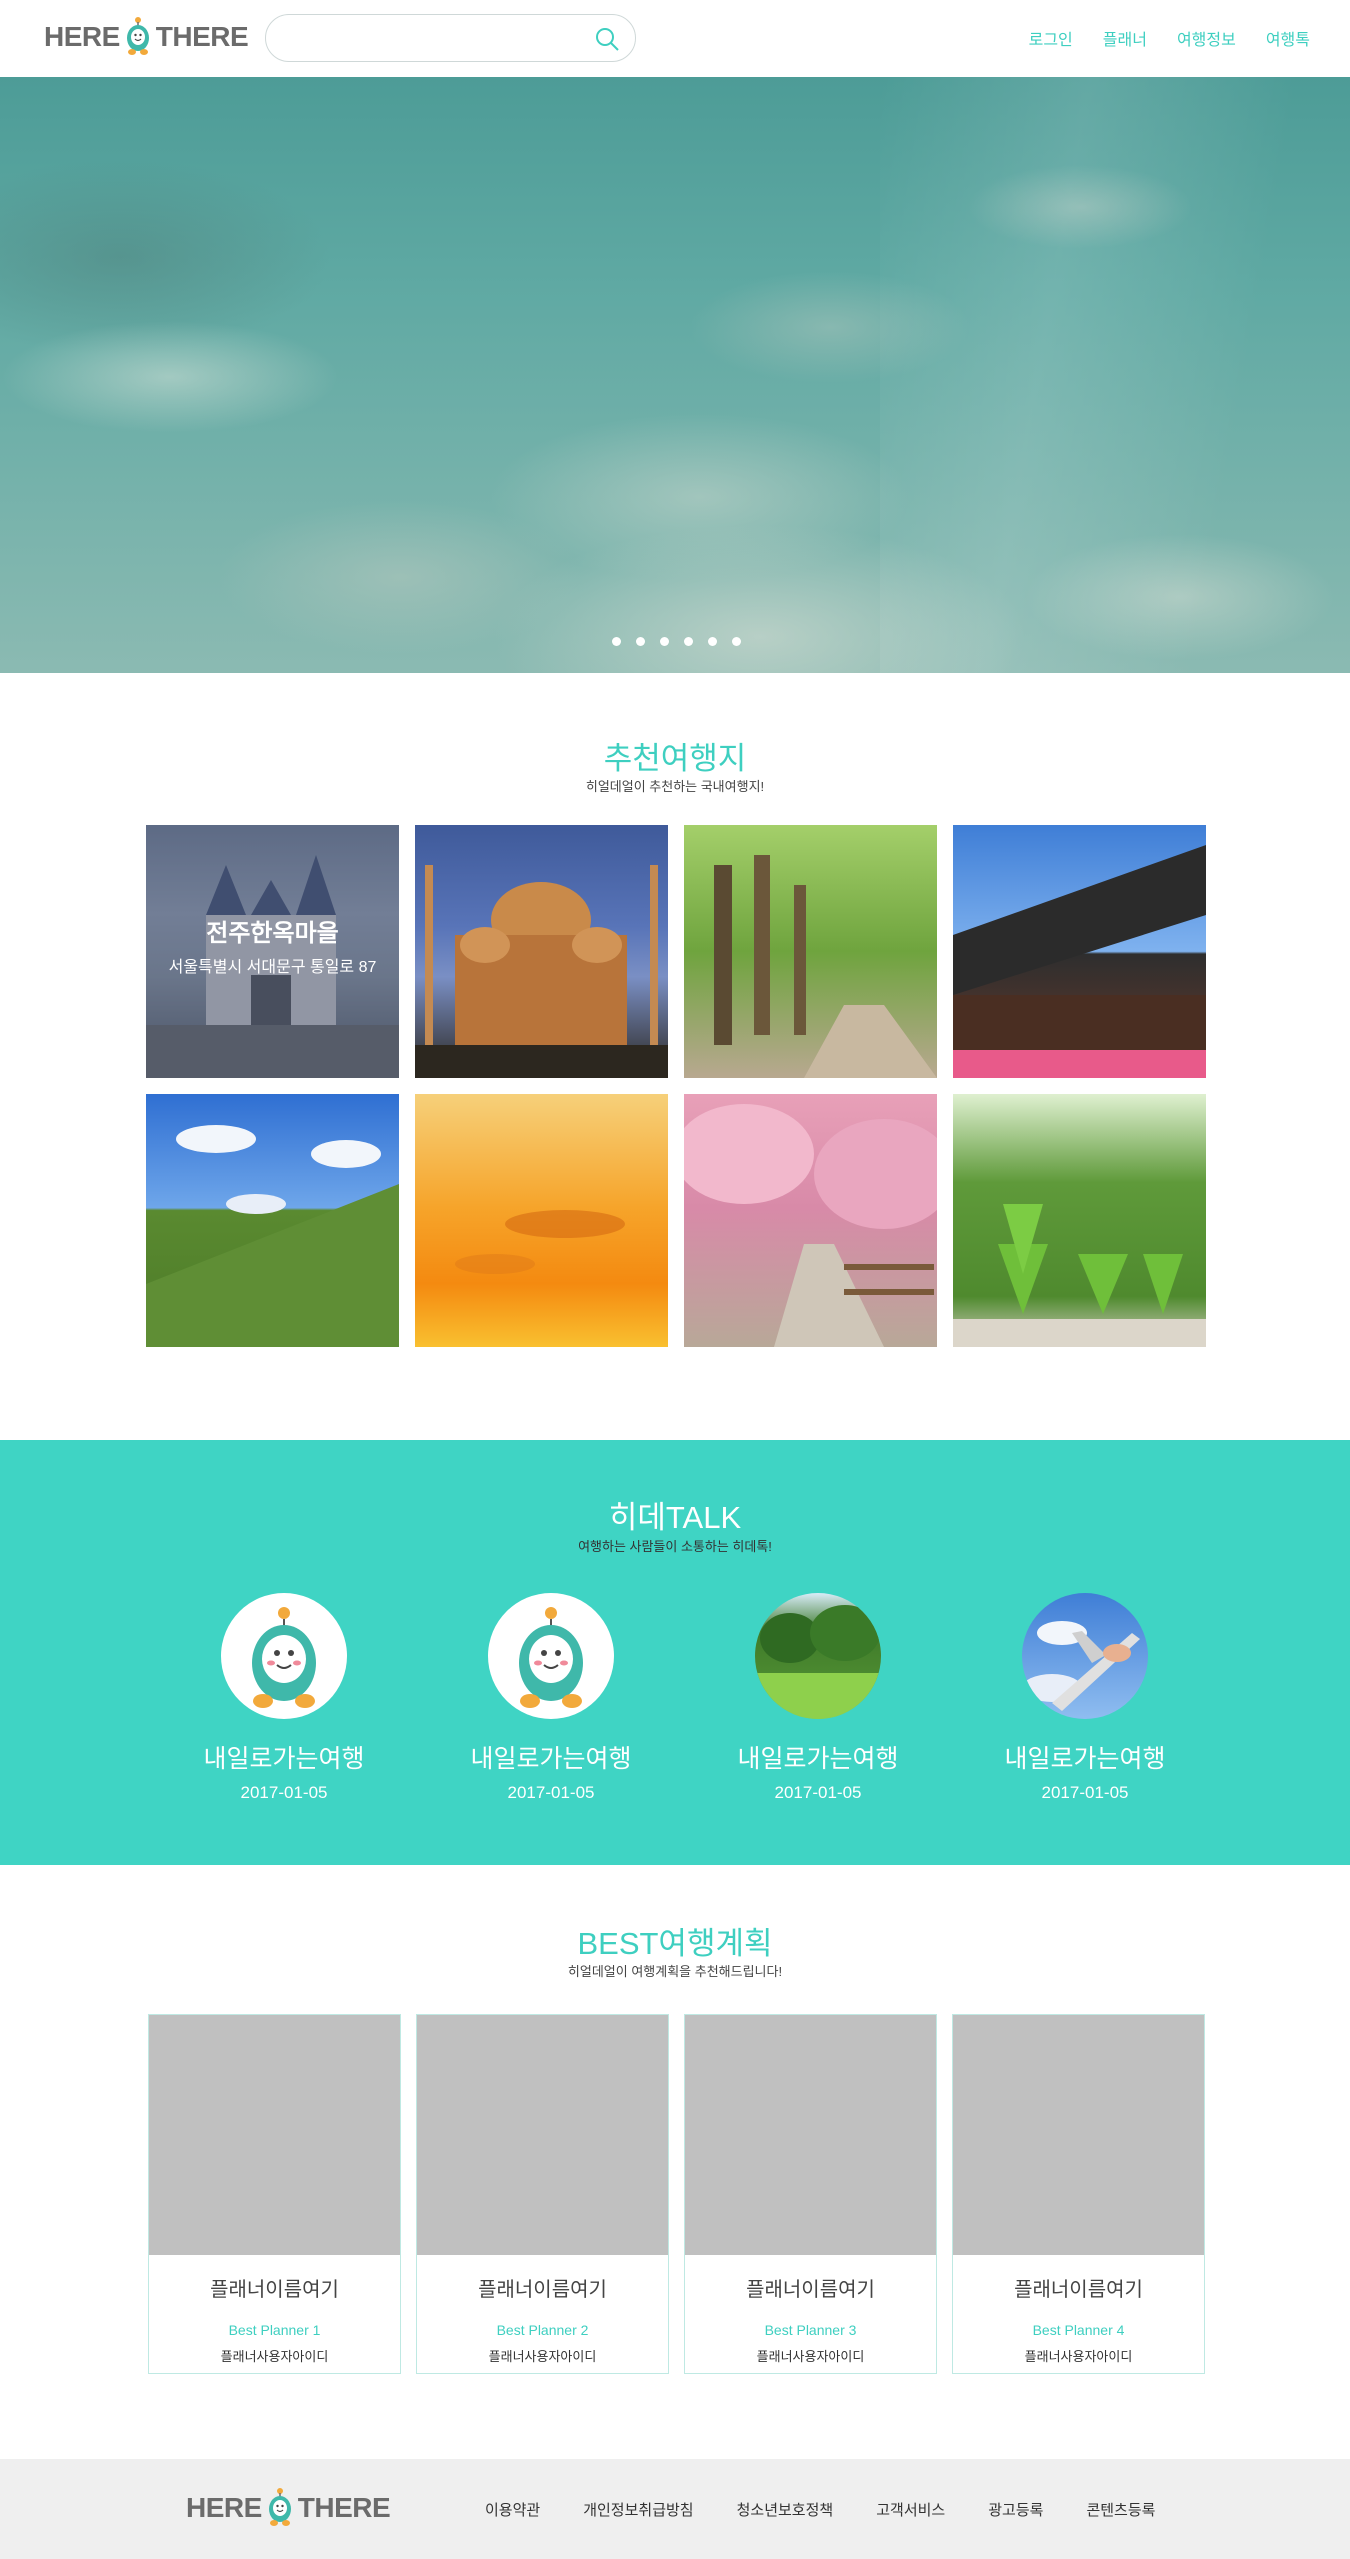 The width and height of the screenshot is (1350, 2559). Describe the element at coordinates (810, 1225) in the screenshot. I see `cherry-blossom-photo` at that location.